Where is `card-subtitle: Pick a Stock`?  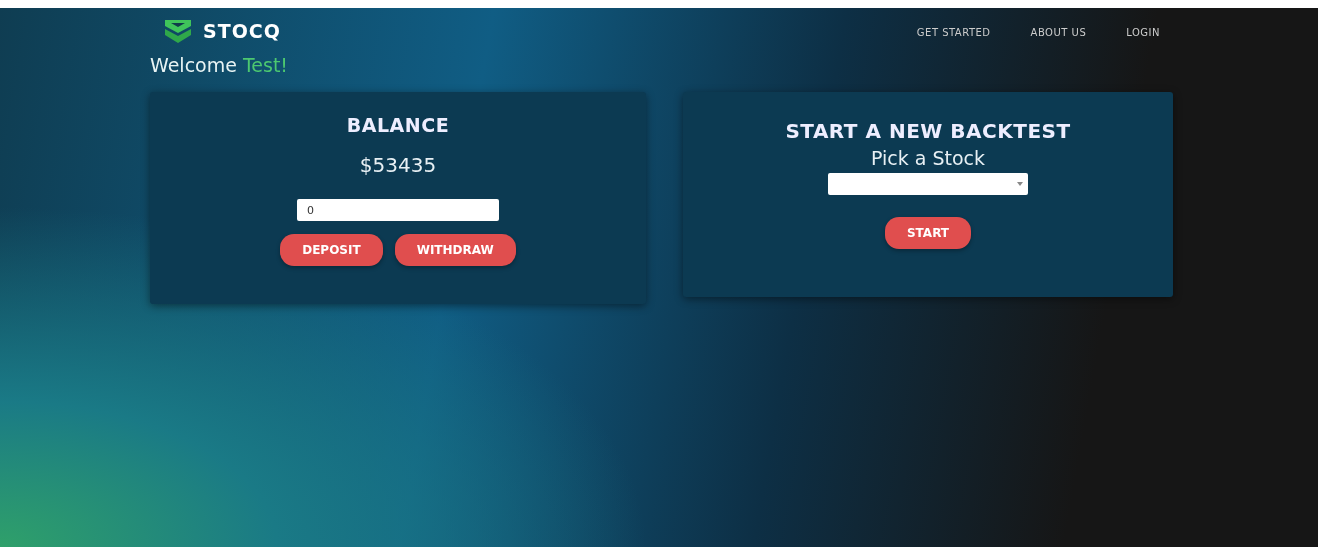 card-subtitle: Pick a Stock is located at coordinates (928, 158).